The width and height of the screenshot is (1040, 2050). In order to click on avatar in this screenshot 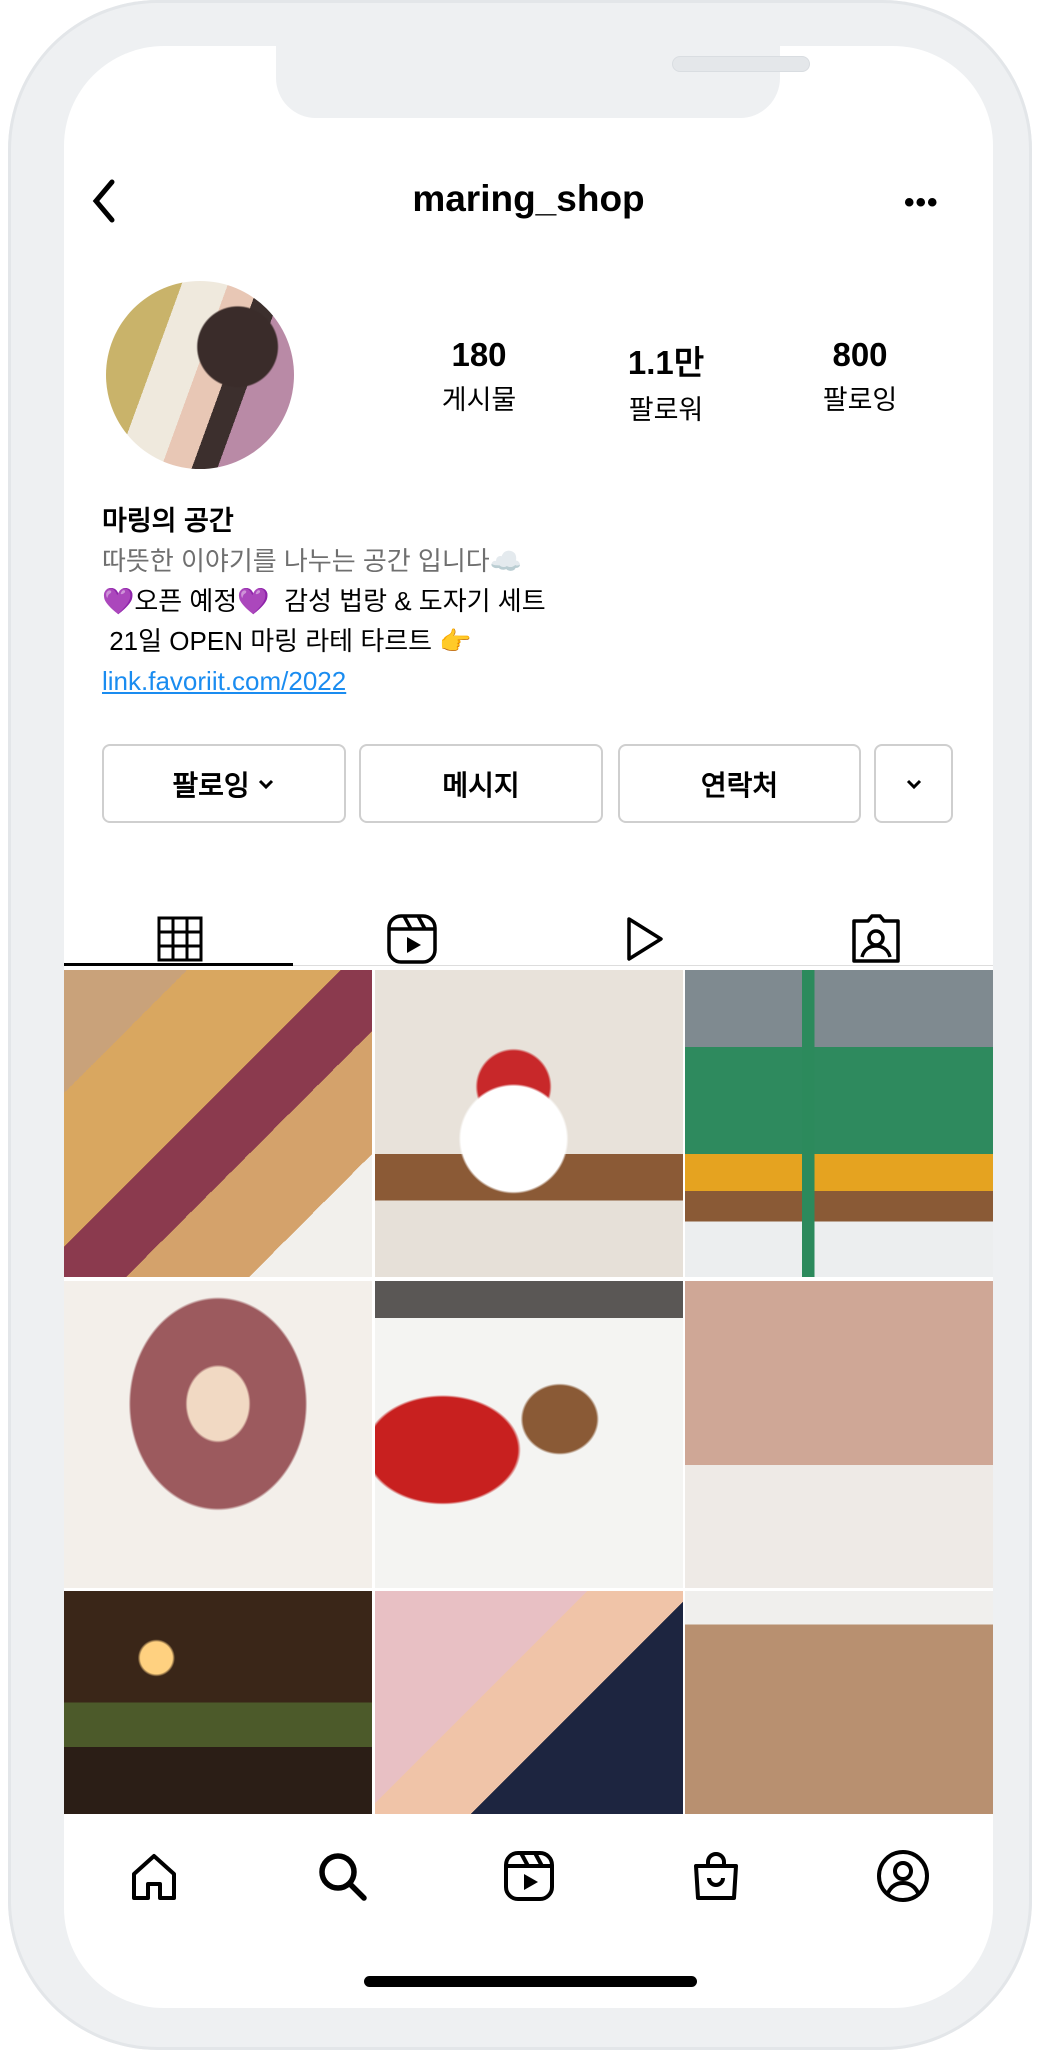, I will do `click(200, 375)`.